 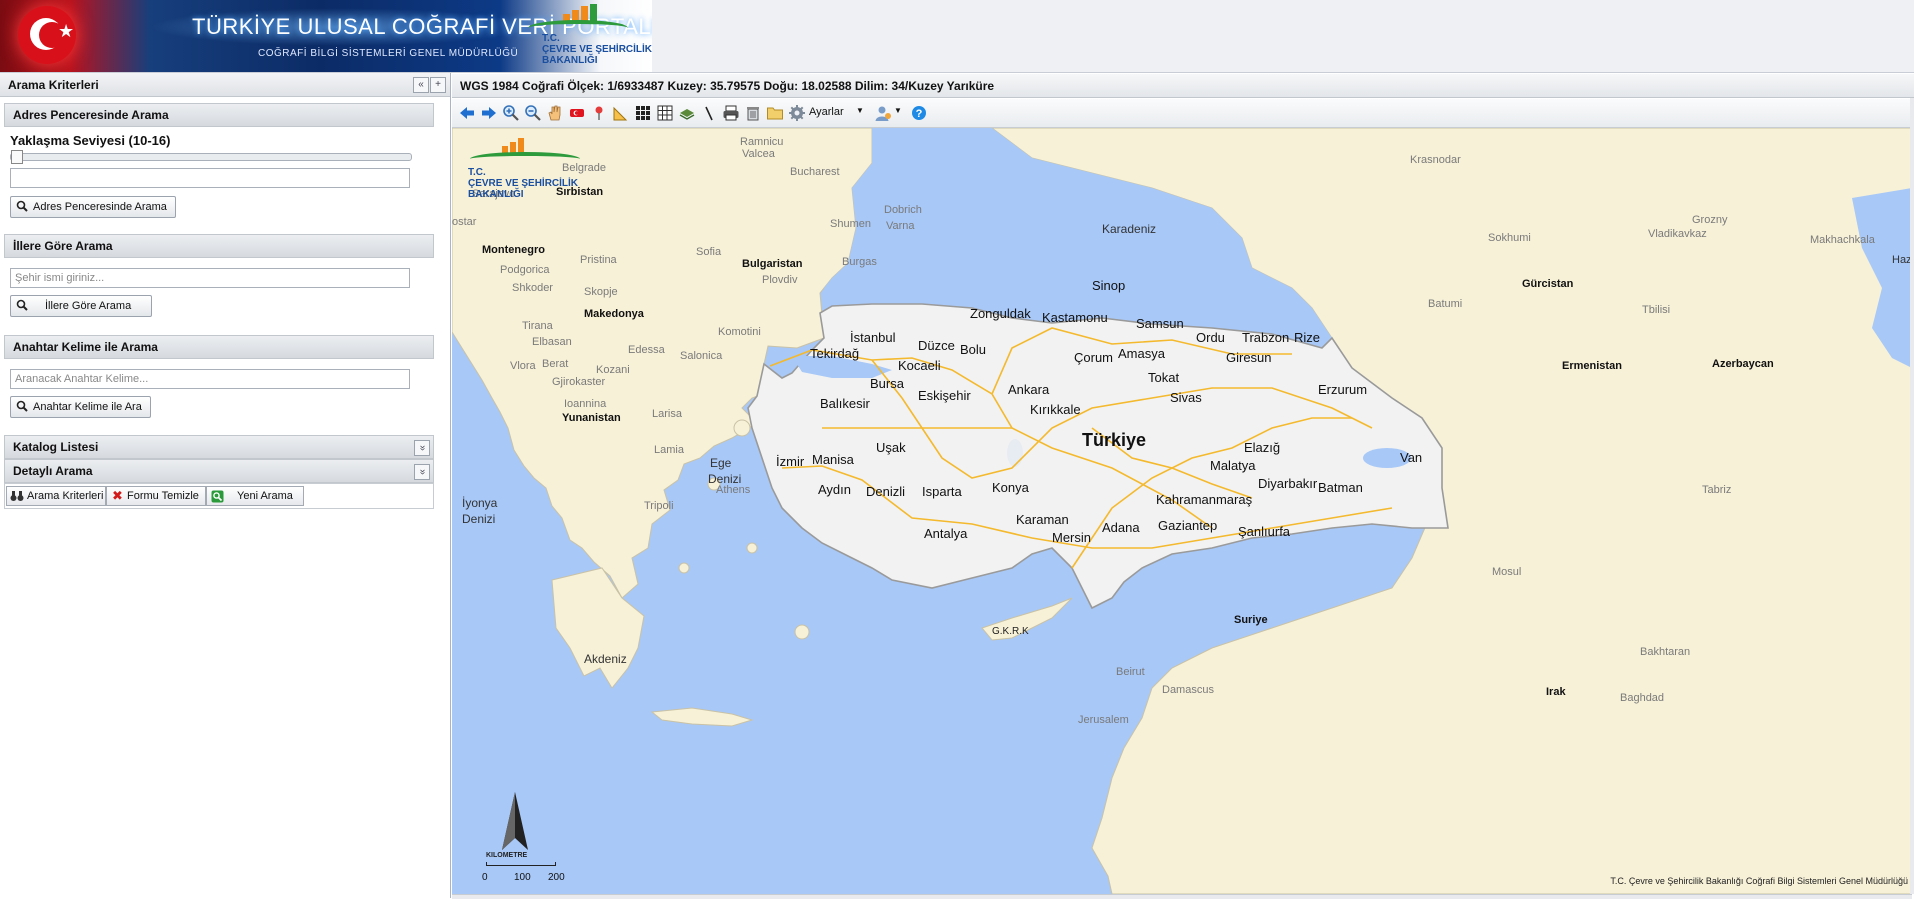 I want to click on search-panel-header: Arama Kriterleri, so click(x=225, y=85).